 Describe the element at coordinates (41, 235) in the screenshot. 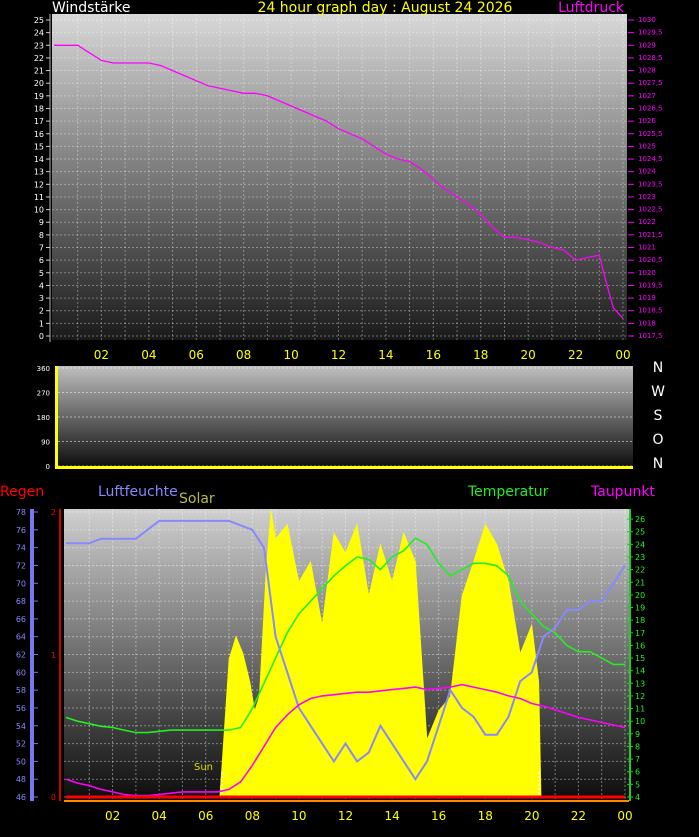

I see `wind-speed-tick: 8` at that location.